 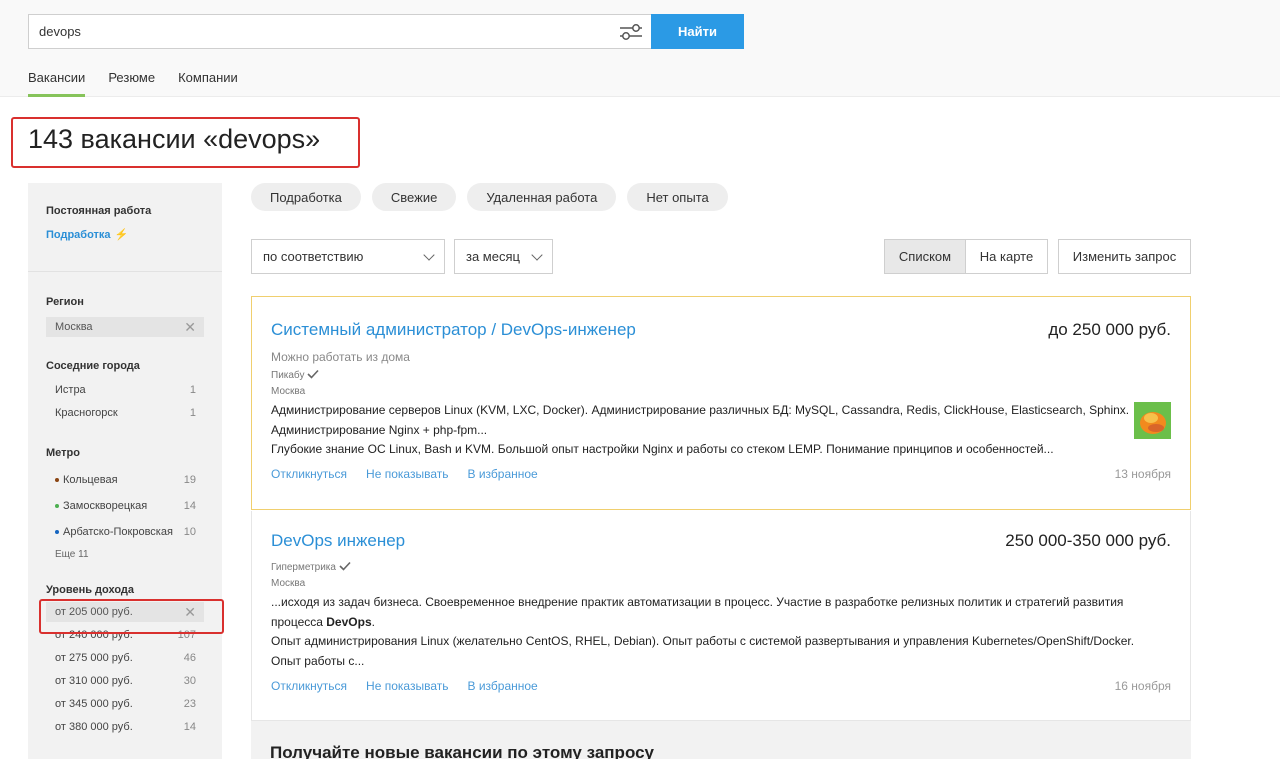 What do you see at coordinates (345, 567) in the screenshot?
I see `verified-check-icon` at bounding box center [345, 567].